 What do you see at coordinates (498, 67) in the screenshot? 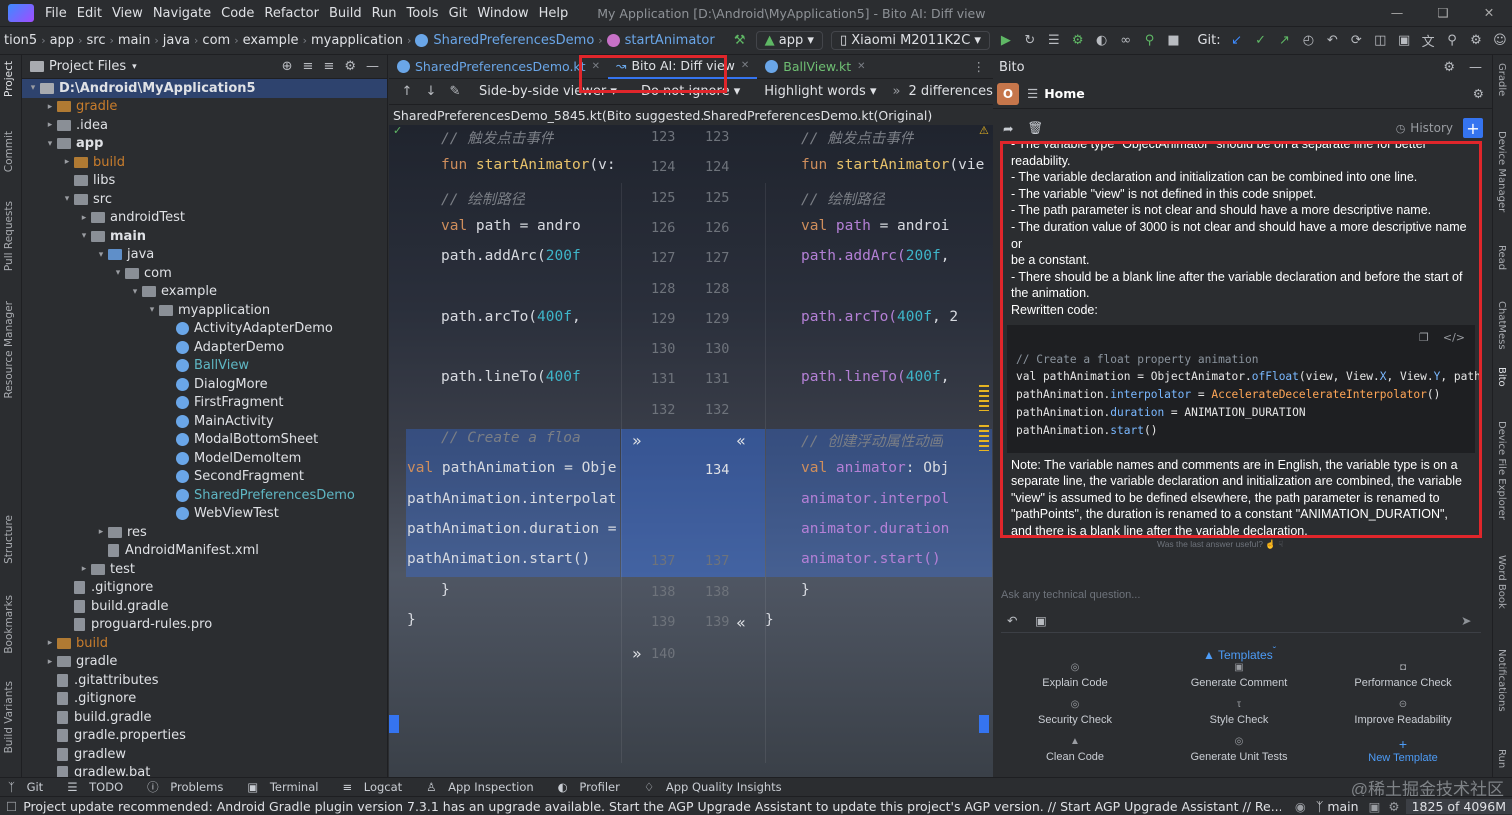
I see `tab-sharedpreferencesdemo: SharedPreferencesDemo.kt ✕` at bounding box center [498, 67].